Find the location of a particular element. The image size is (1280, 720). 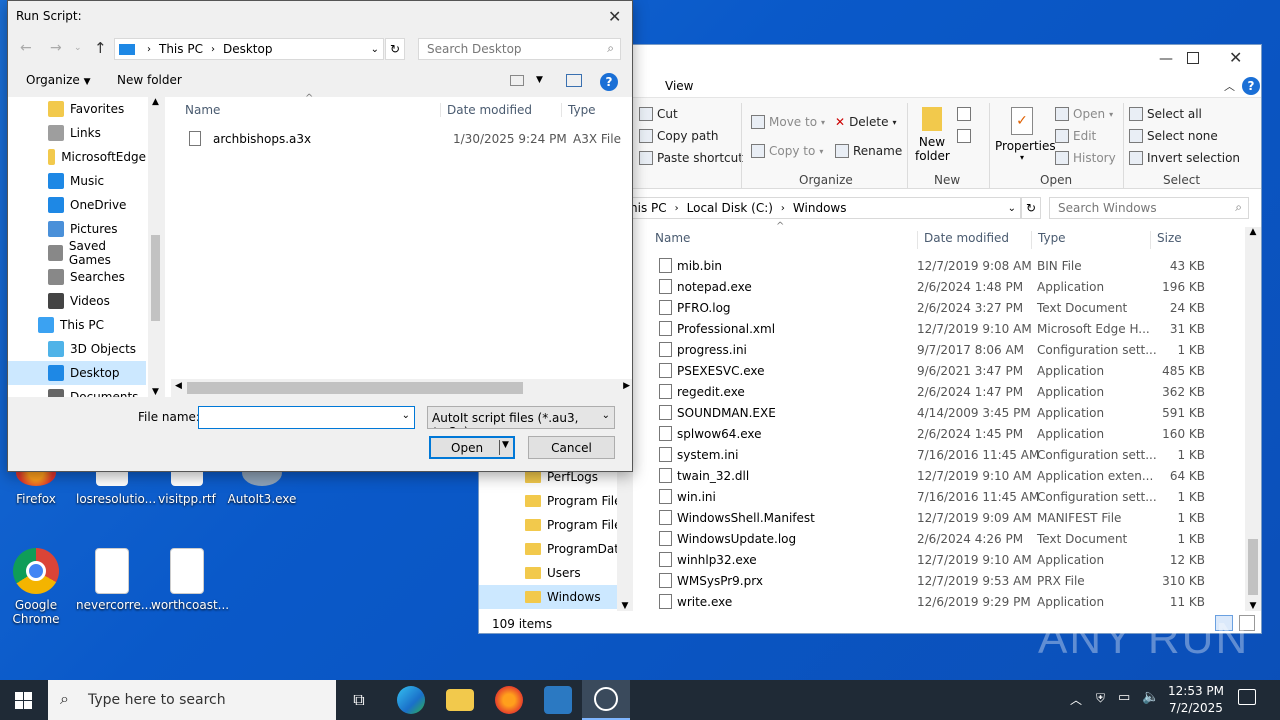

cancel-button: Cancel is located at coordinates (571, 447).